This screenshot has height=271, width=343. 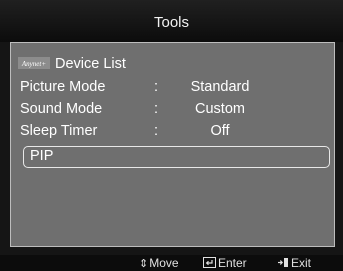 I want to click on anynet-logo-icon: Anynet+, so click(x=34, y=63).